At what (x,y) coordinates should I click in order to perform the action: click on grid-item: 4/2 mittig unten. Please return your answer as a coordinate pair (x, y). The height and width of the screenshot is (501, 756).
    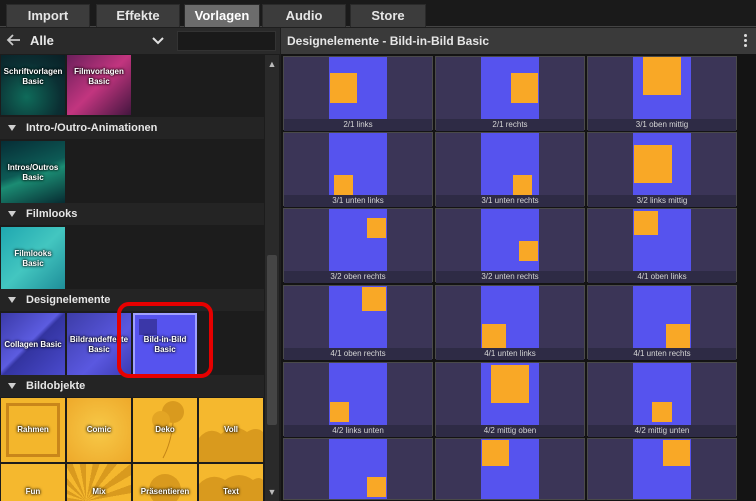
    Looking at the image, I should click on (662, 399).